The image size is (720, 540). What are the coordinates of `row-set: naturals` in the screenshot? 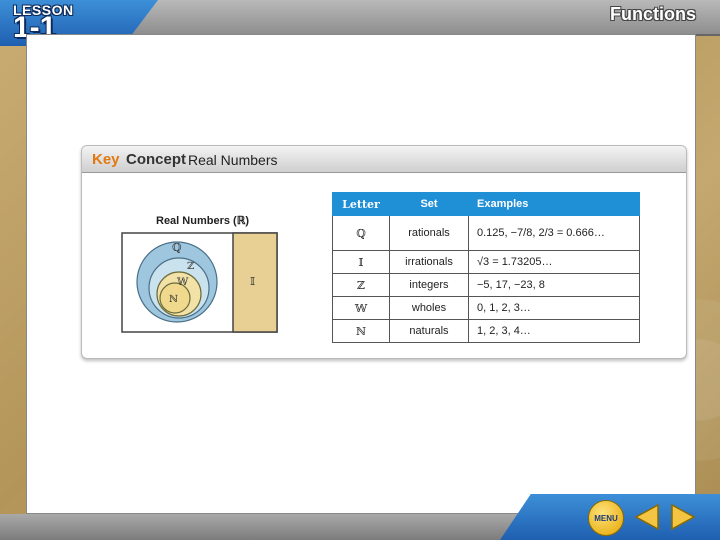 It's located at (429, 331).